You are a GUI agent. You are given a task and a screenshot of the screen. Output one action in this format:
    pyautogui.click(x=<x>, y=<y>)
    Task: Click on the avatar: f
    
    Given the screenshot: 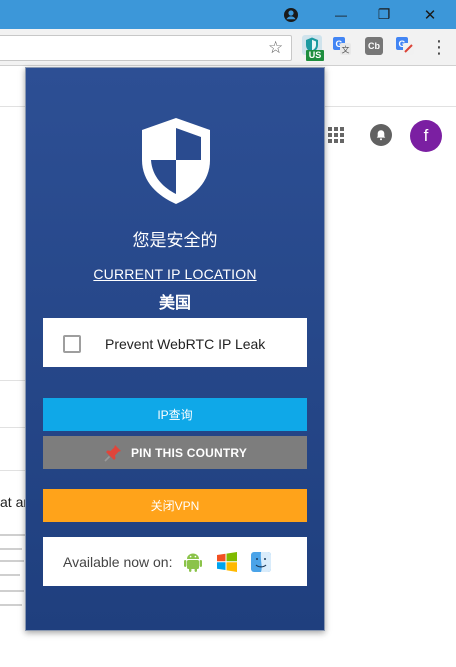 What is the action you would take?
    pyautogui.click(x=426, y=136)
    